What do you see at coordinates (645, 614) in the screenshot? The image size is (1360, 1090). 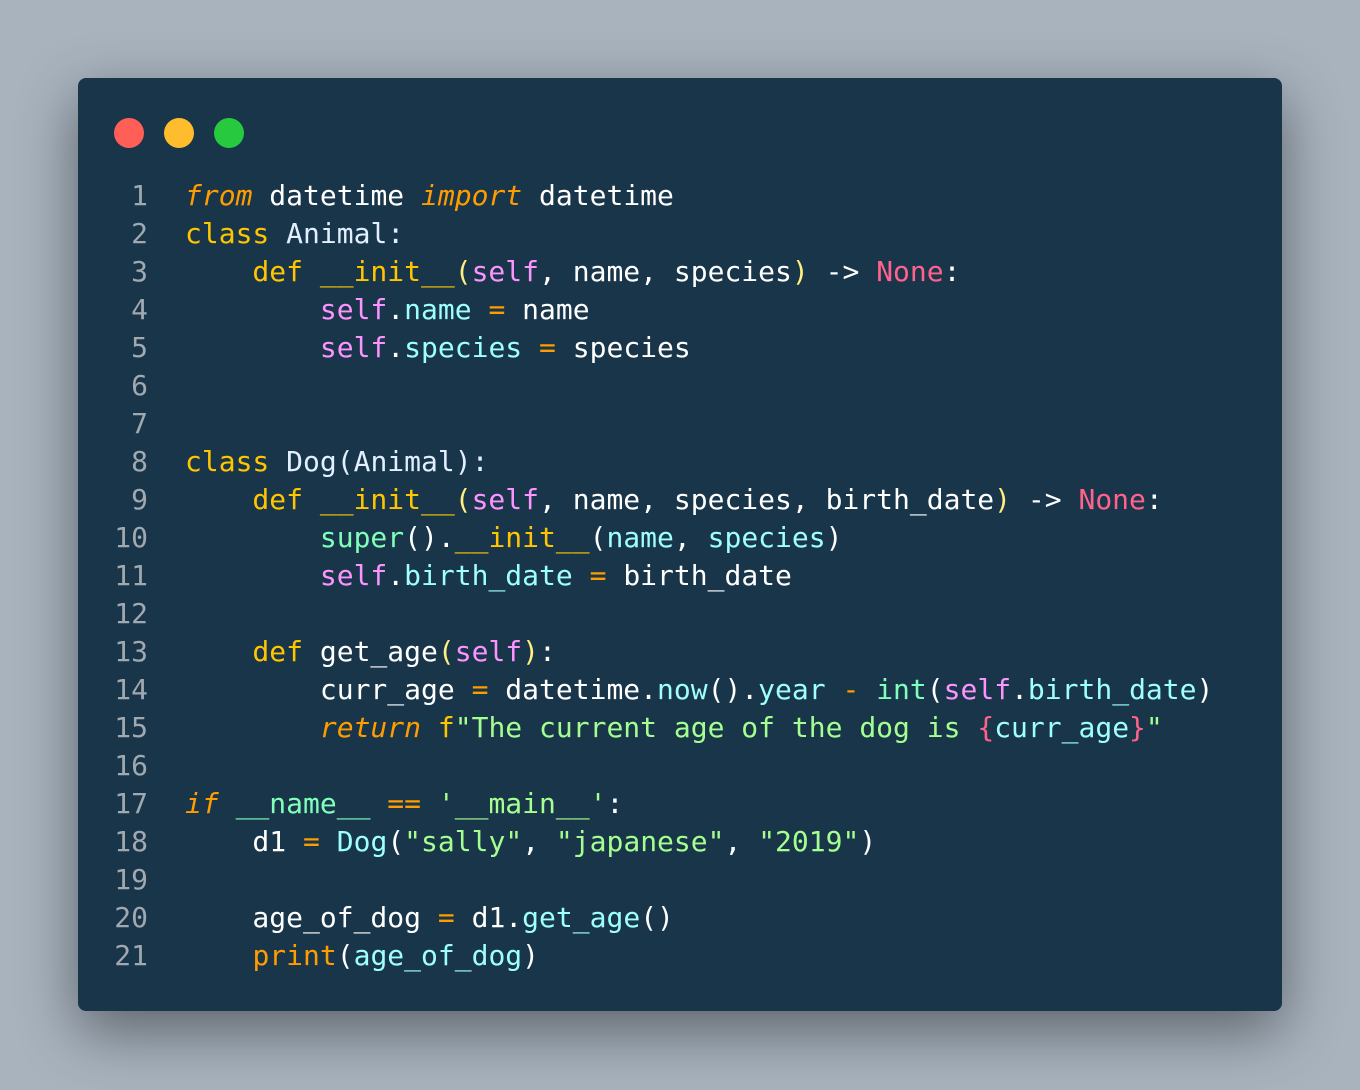 I see `code-line: 12` at bounding box center [645, 614].